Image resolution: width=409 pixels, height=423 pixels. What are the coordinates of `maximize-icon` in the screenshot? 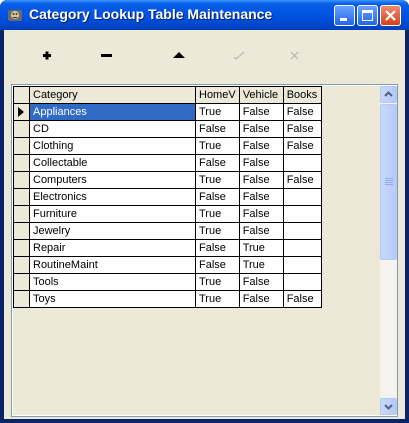 It's located at (367, 15).